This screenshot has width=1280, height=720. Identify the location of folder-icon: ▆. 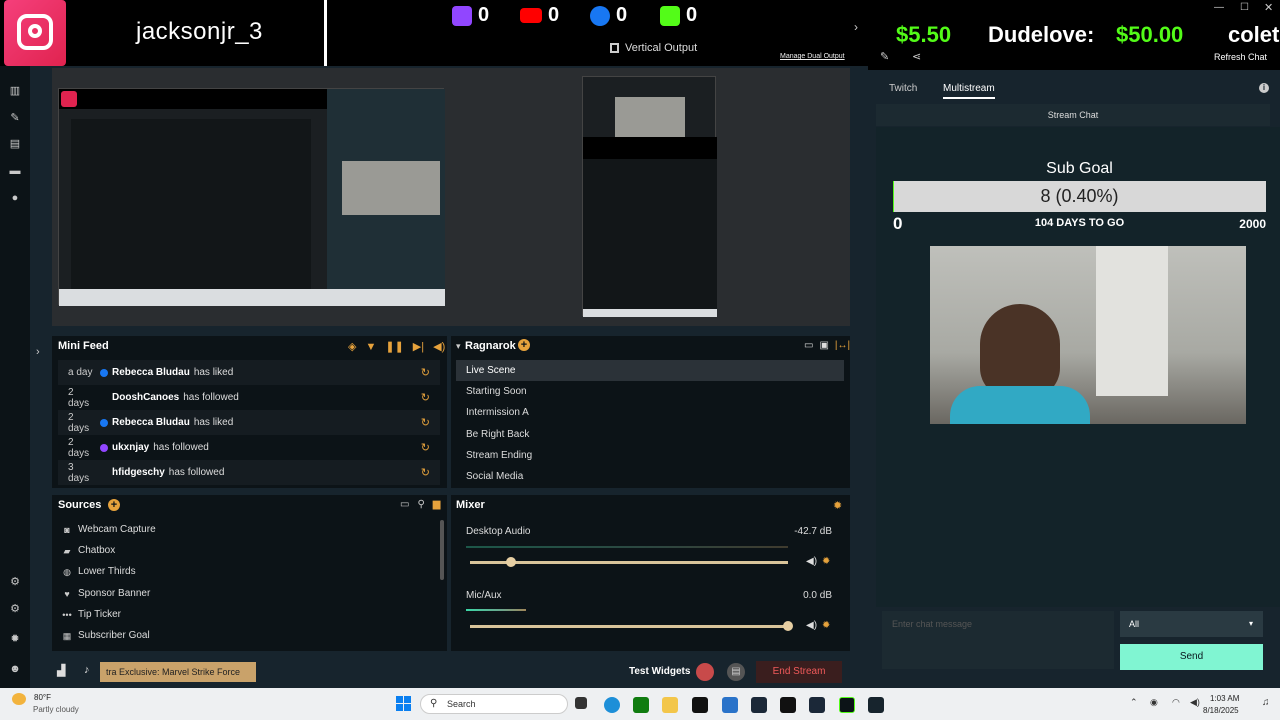
(437, 504).